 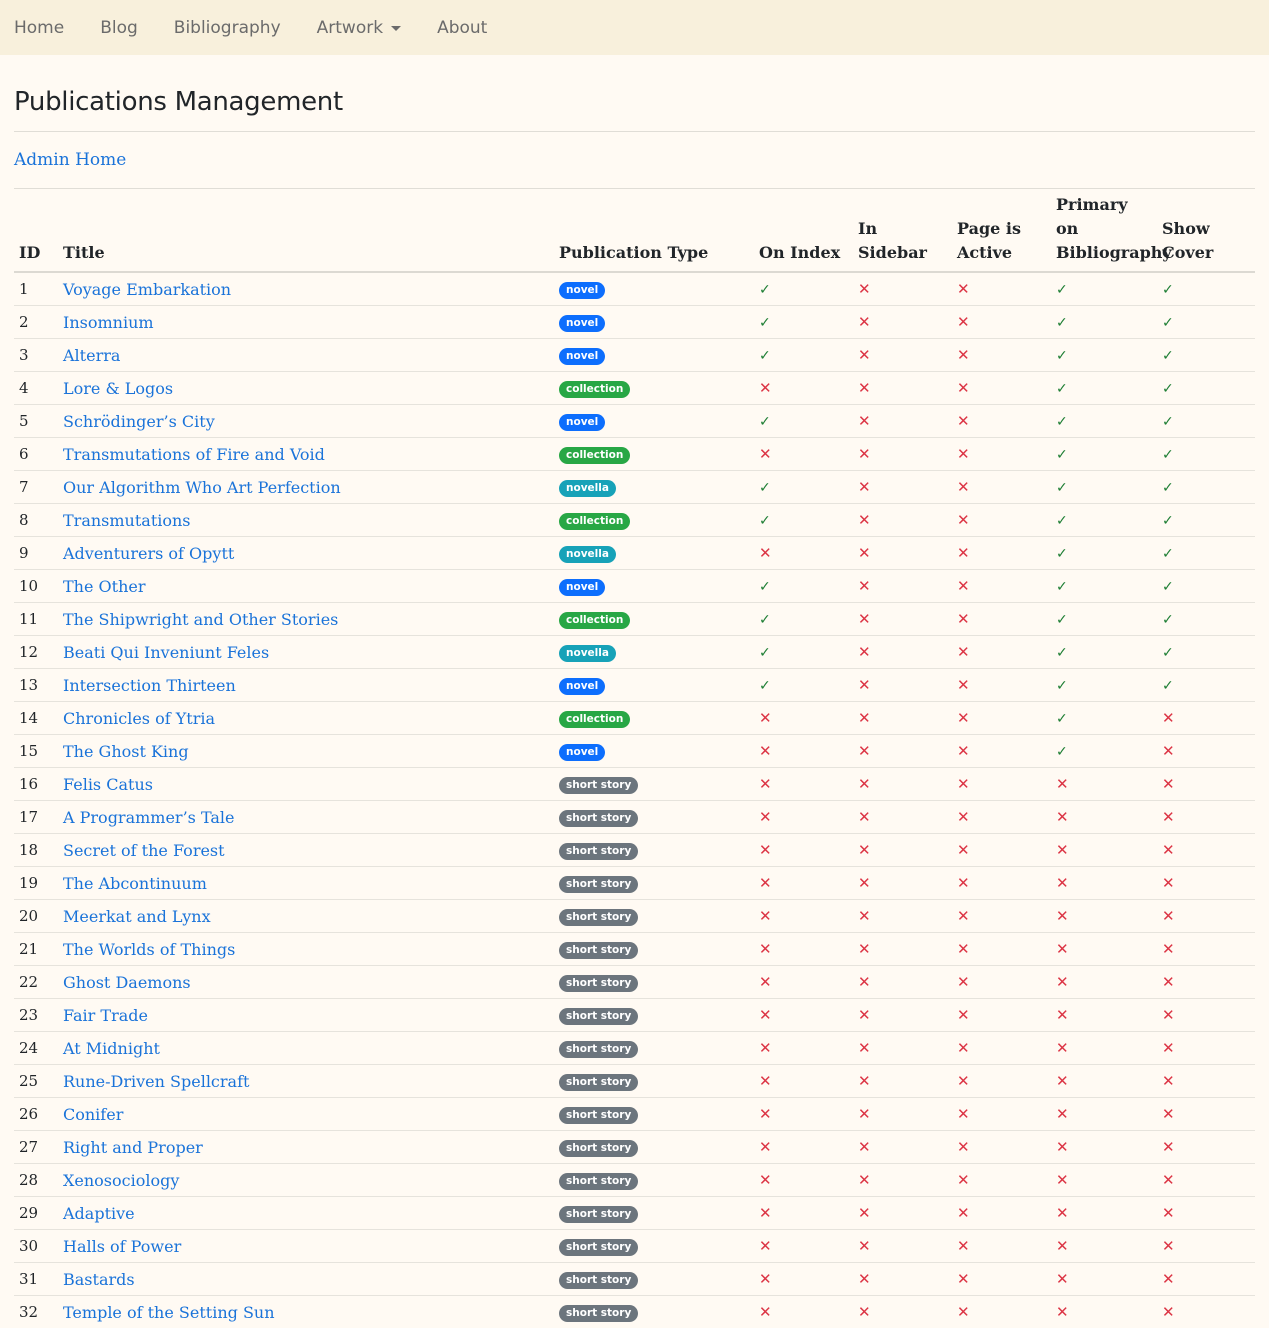 I want to click on header-title: Title, so click(x=306, y=231).